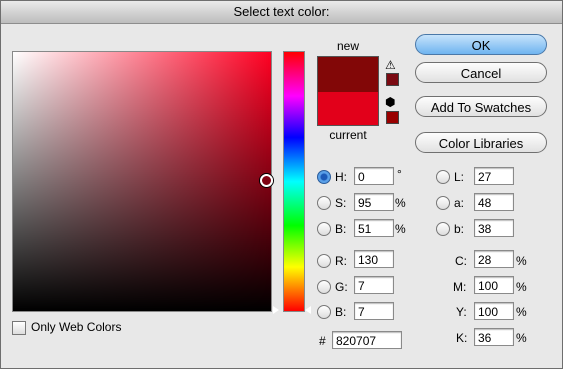 This screenshot has height=369, width=563. I want to click on blue-radio, so click(324, 312).